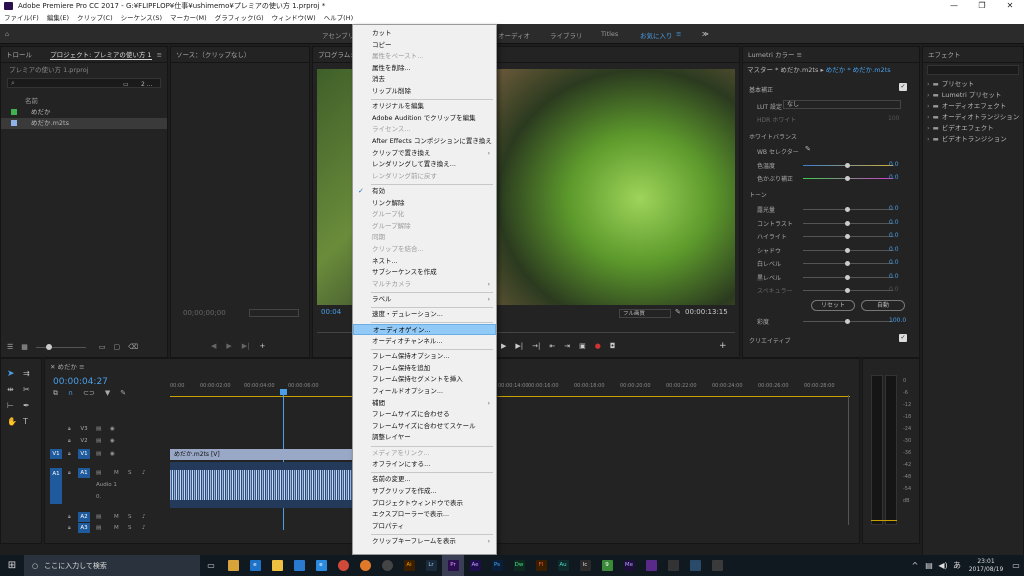 This screenshot has height=576, width=1024. Describe the element at coordinates (117, 347) in the screenshot. I see `new-item-icon: ▢` at that location.